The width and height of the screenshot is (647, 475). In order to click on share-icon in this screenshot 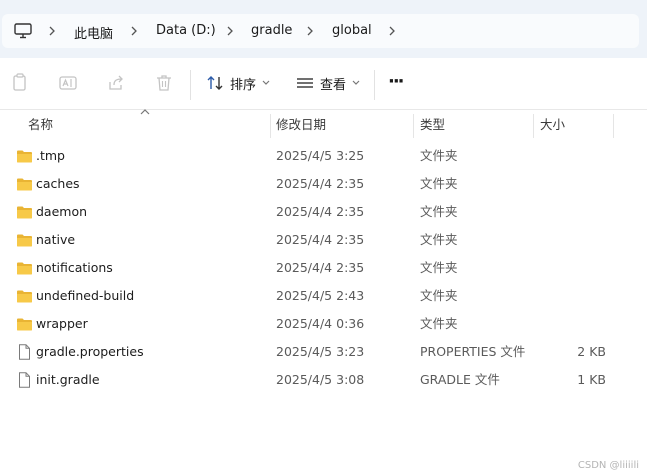, I will do `click(116, 83)`.